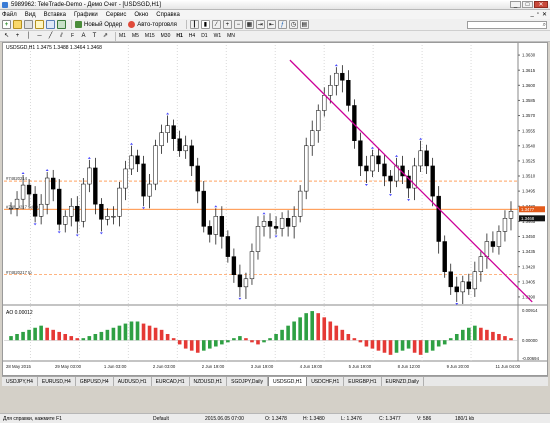 This screenshot has width=550, height=423. What do you see at coordinates (218, 36) in the screenshot?
I see `timeframe-w1: W1` at bounding box center [218, 36].